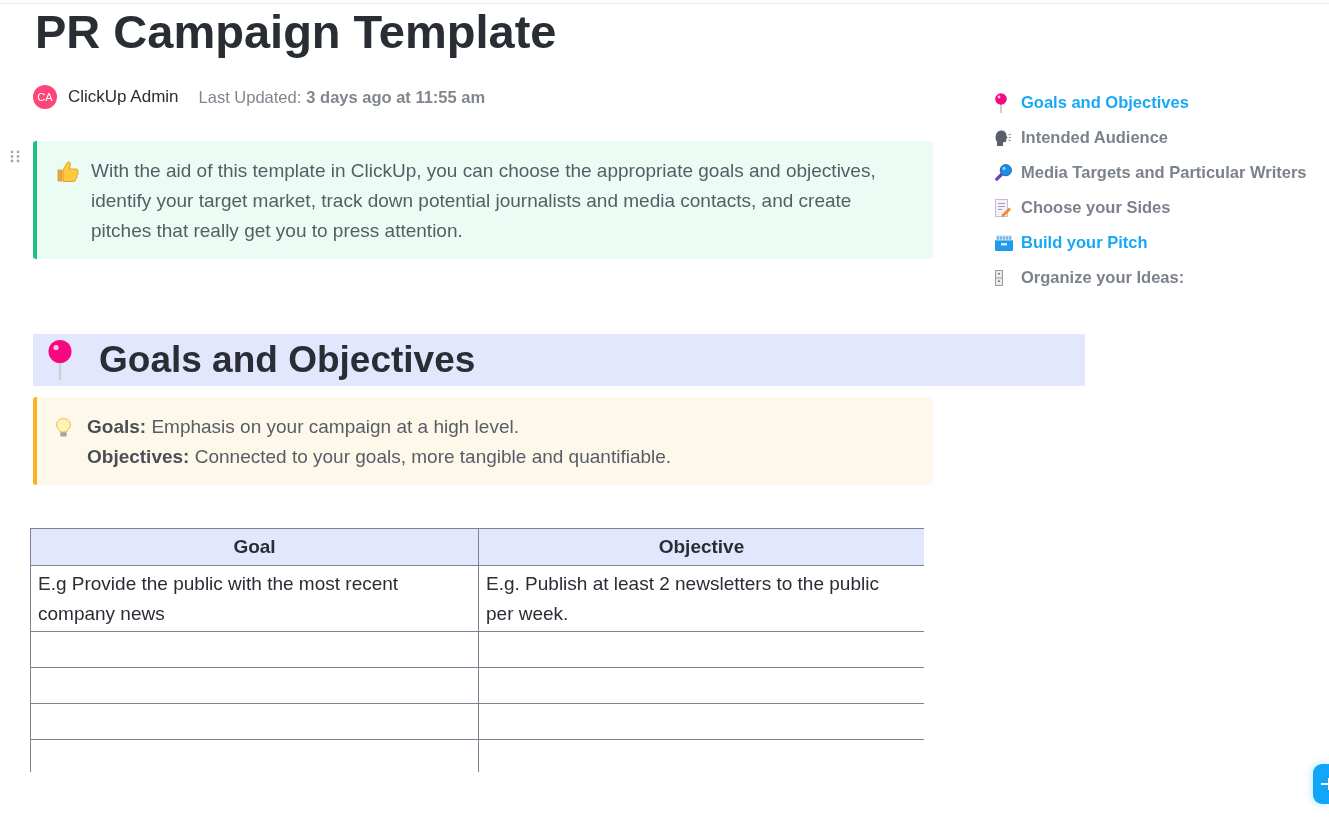  I want to click on section-heading: Goals and Objectives, so click(287, 360).